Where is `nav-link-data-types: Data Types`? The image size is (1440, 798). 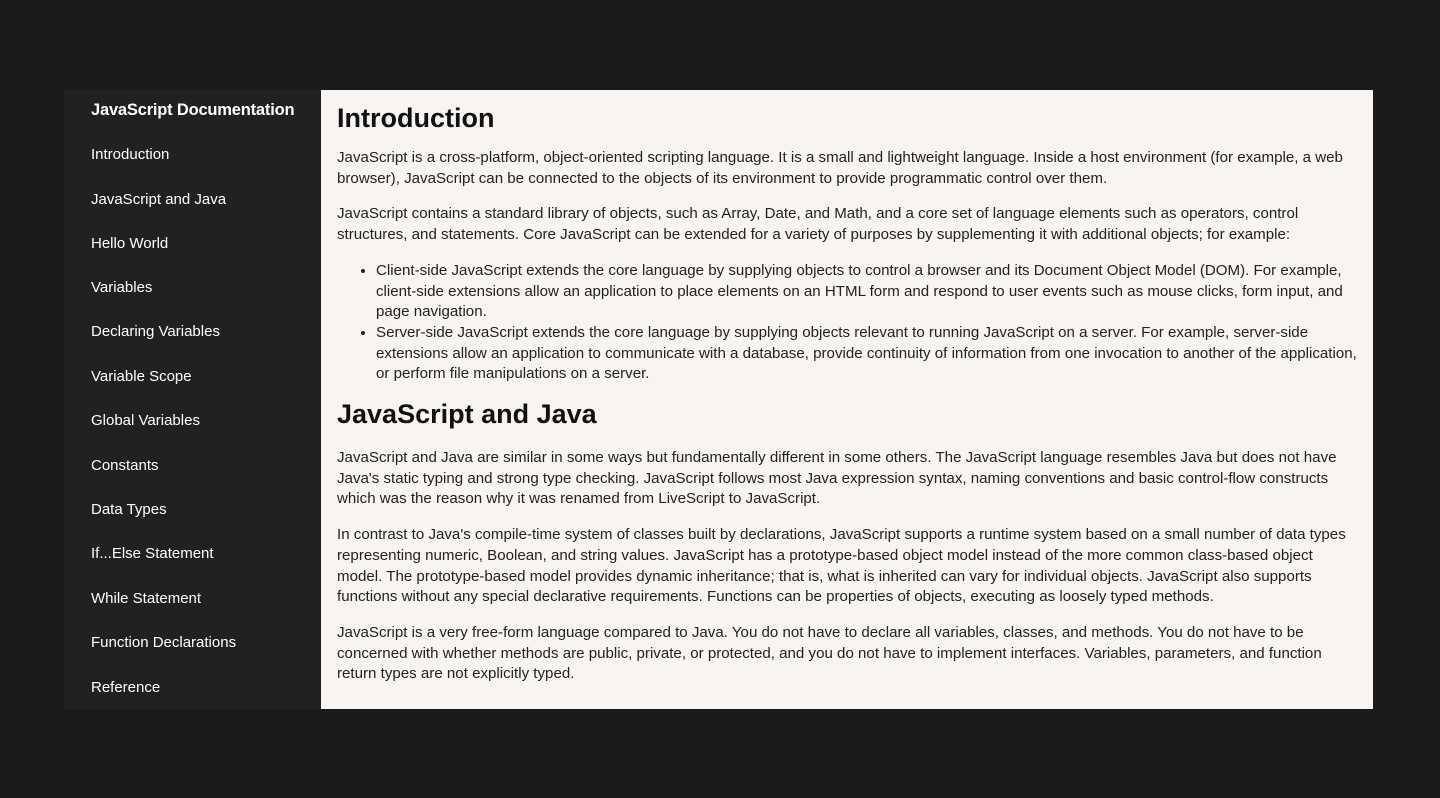
nav-link-data-types: Data Types is located at coordinates (129, 509).